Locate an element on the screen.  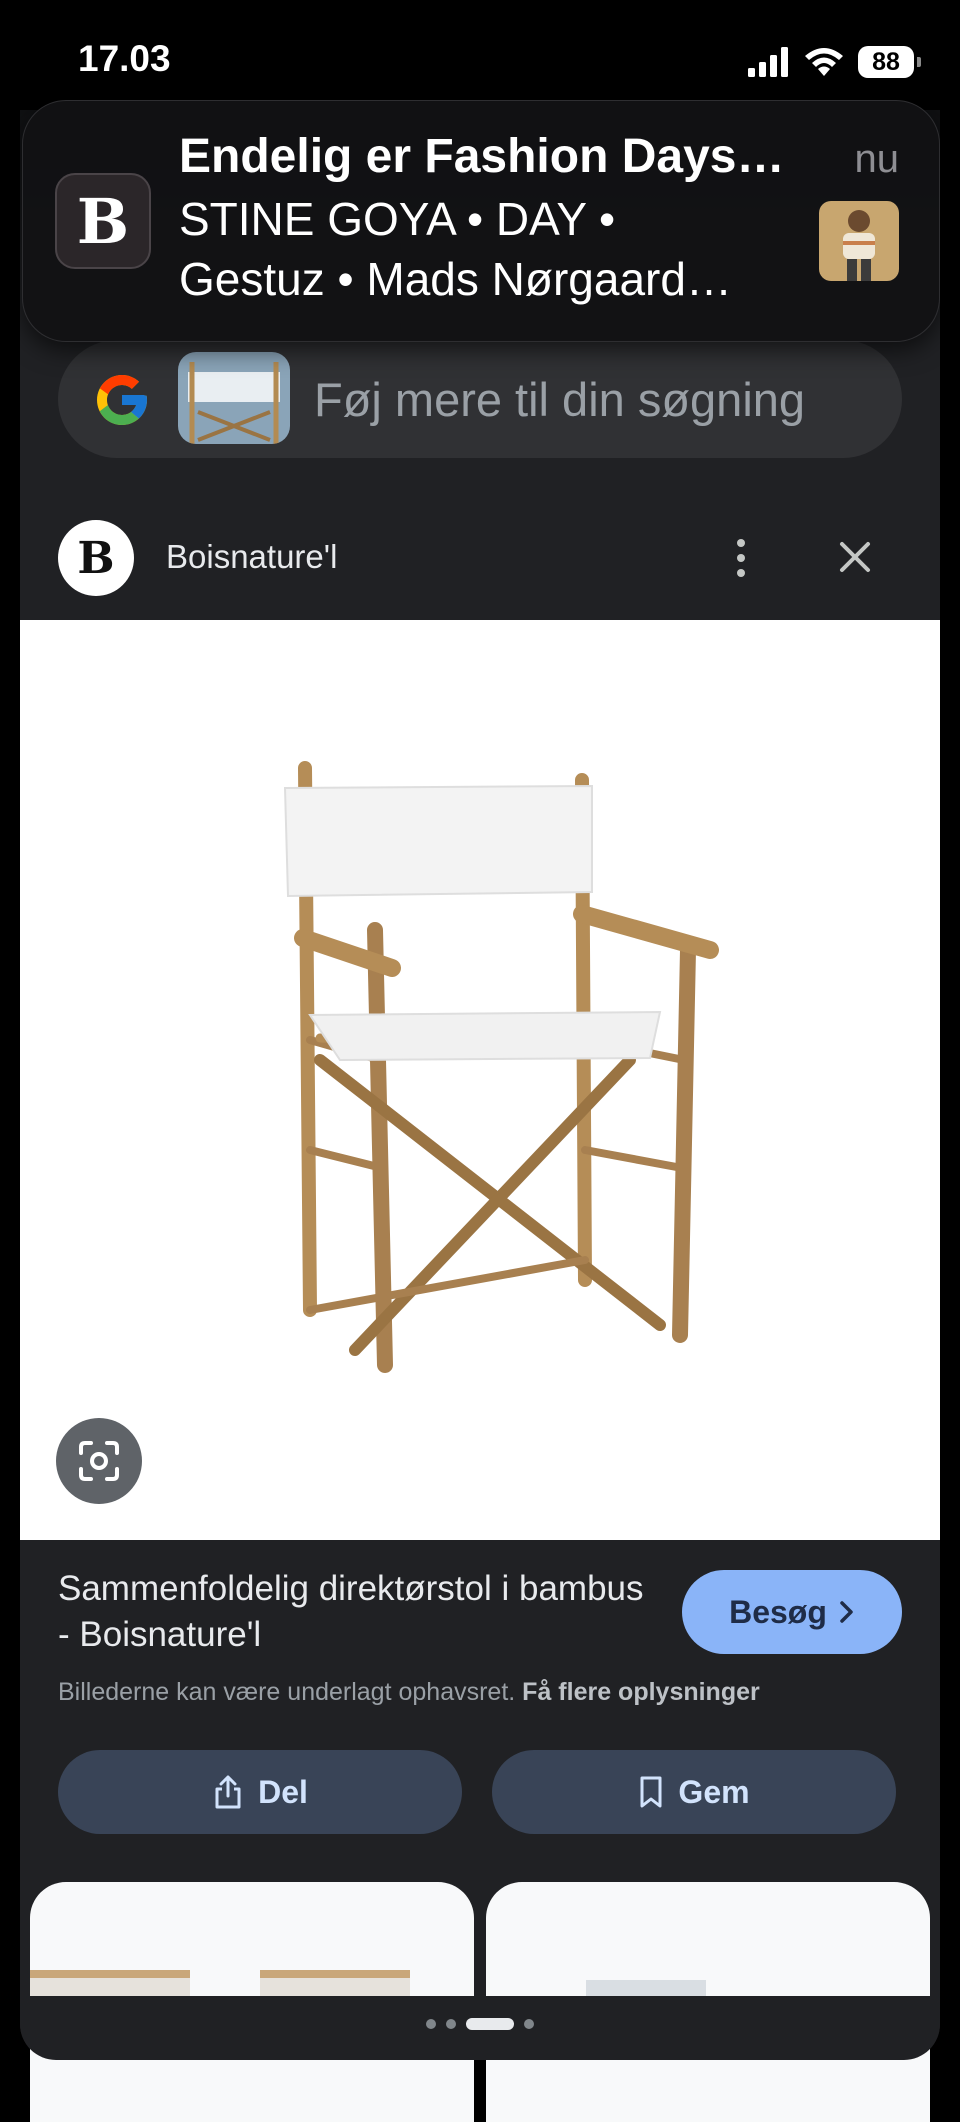
share-button: Del is located at coordinates (260, 1792).